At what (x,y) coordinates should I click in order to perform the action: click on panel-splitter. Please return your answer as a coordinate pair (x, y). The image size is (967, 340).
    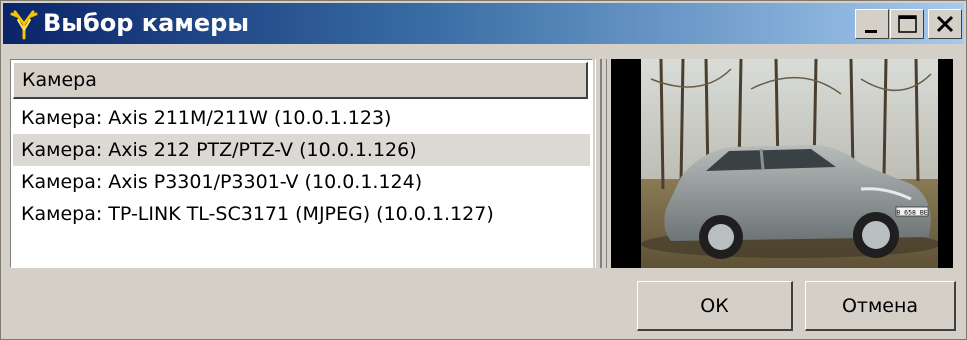
    Looking at the image, I should click on (601, 163).